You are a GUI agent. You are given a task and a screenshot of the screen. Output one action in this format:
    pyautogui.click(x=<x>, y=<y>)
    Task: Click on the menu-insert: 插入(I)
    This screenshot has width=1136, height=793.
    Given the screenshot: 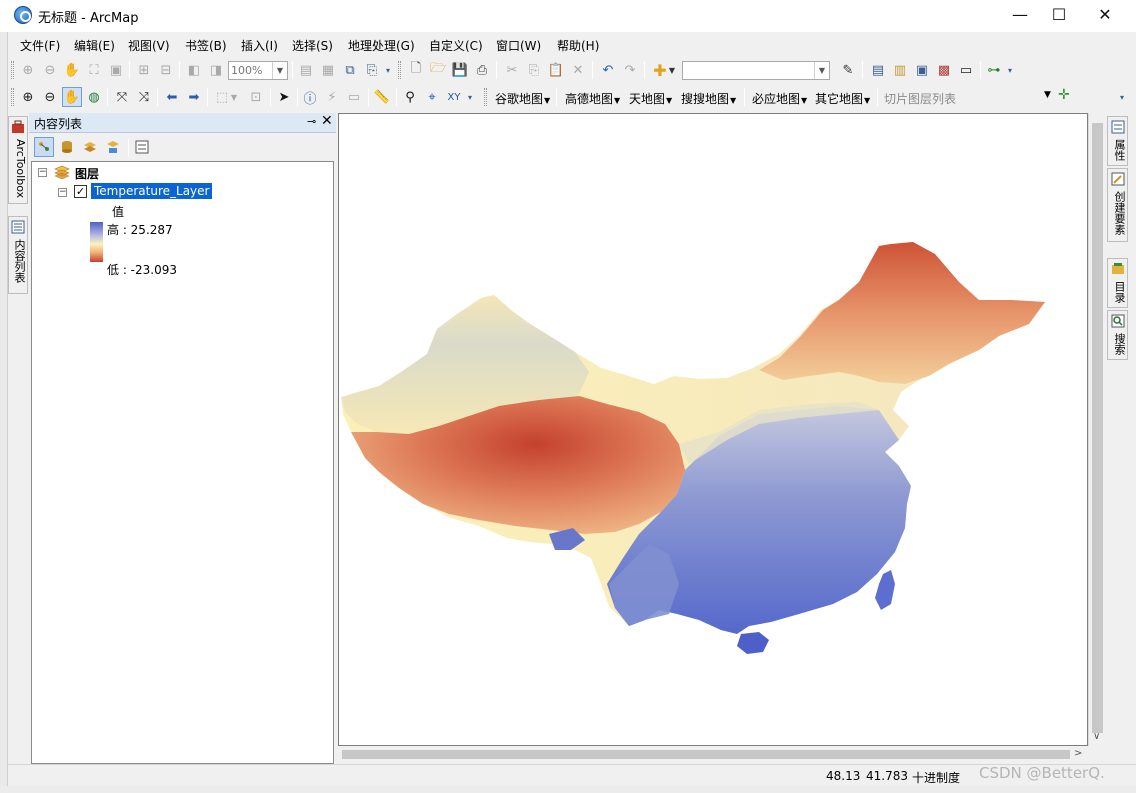 What is the action you would take?
    pyautogui.click(x=259, y=45)
    